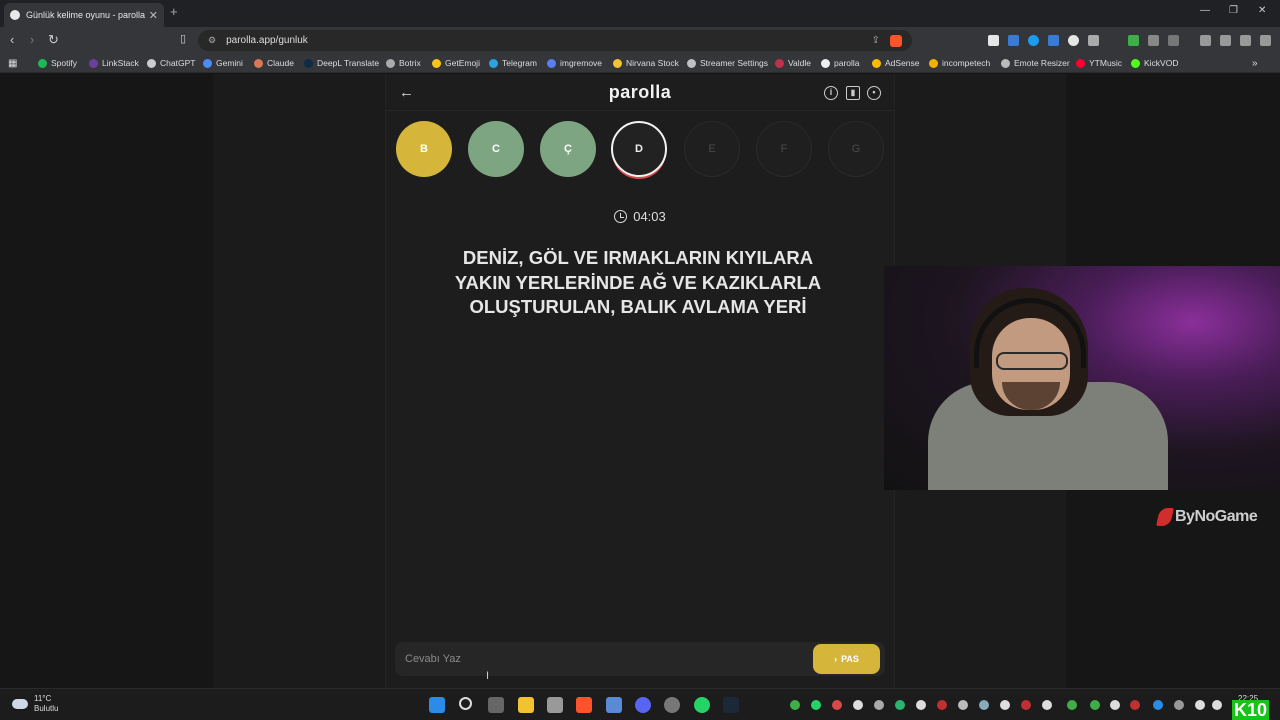  I want to click on question-line: YAKIN YERLERİNDE AĞ VE KAZIKLARLA, so click(638, 282).